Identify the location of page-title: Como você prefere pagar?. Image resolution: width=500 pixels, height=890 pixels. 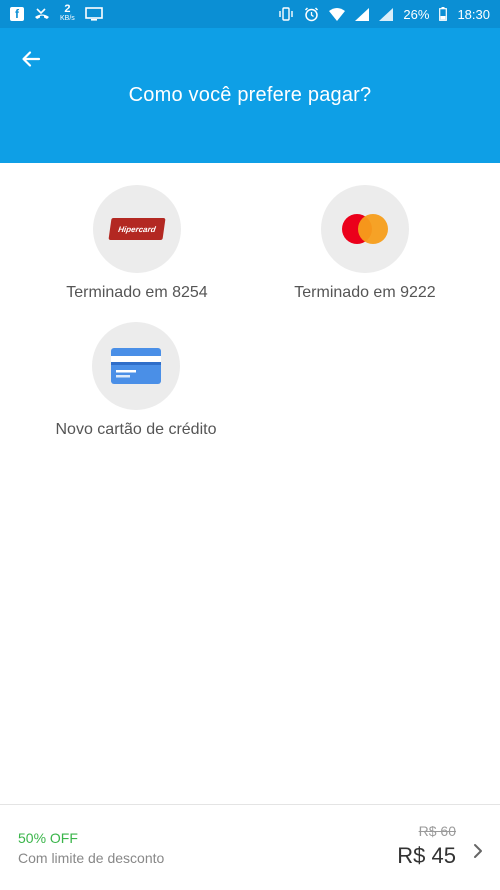
(250, 95).